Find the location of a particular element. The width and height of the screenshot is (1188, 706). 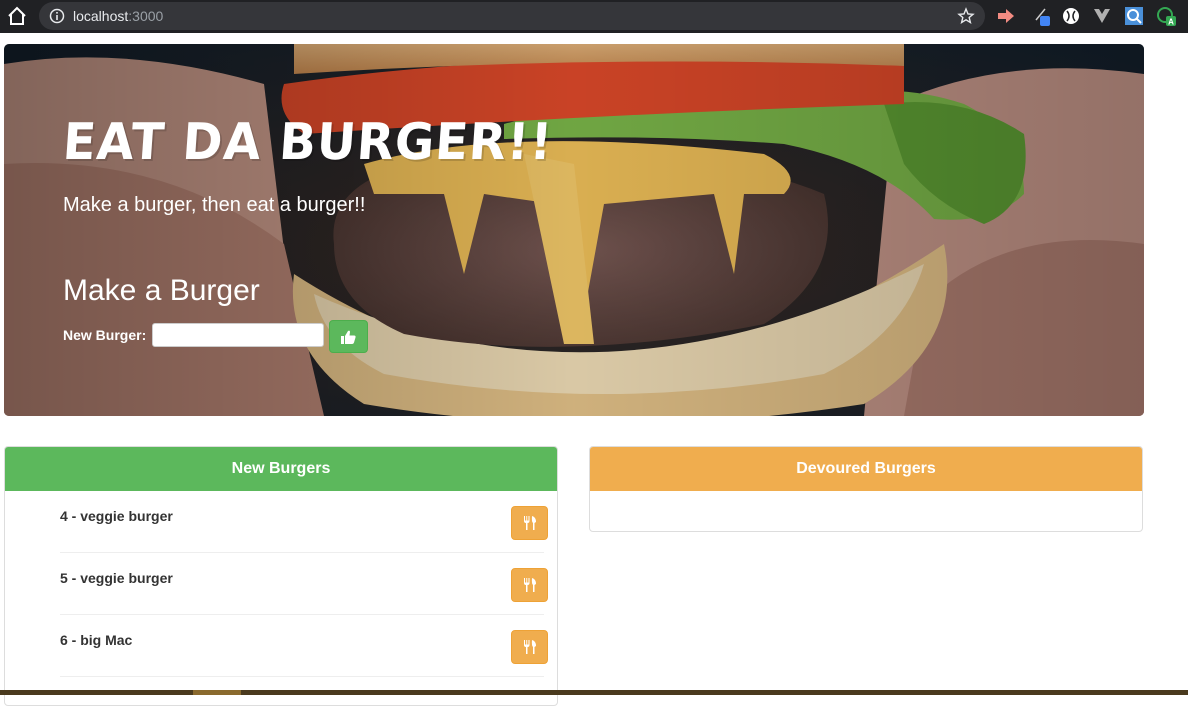

svg-text: A is located at coordinates (1171, 22).